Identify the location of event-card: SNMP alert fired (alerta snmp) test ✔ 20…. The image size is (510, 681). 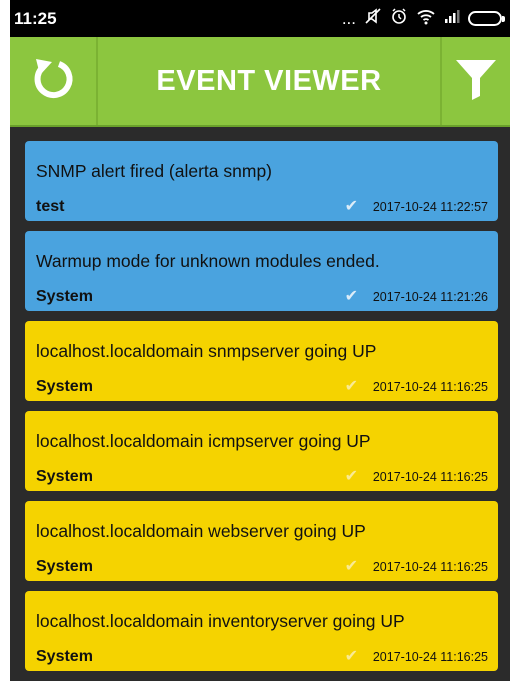
(261, 181).